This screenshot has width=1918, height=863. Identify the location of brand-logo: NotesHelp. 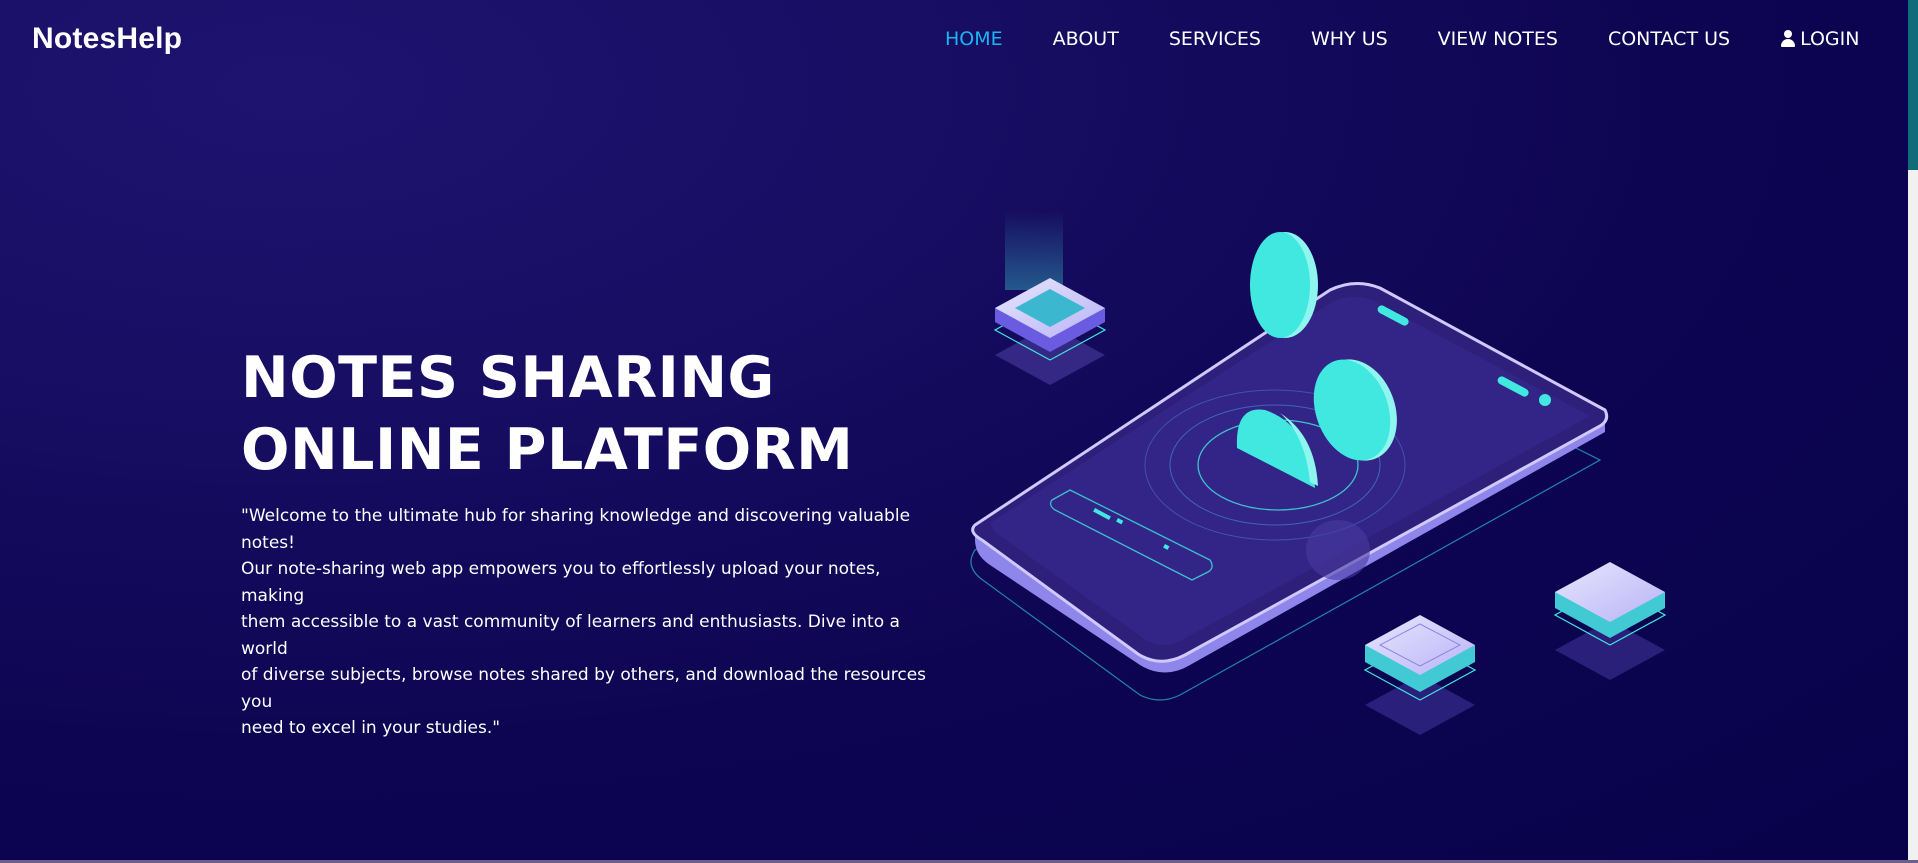
(107, 39).